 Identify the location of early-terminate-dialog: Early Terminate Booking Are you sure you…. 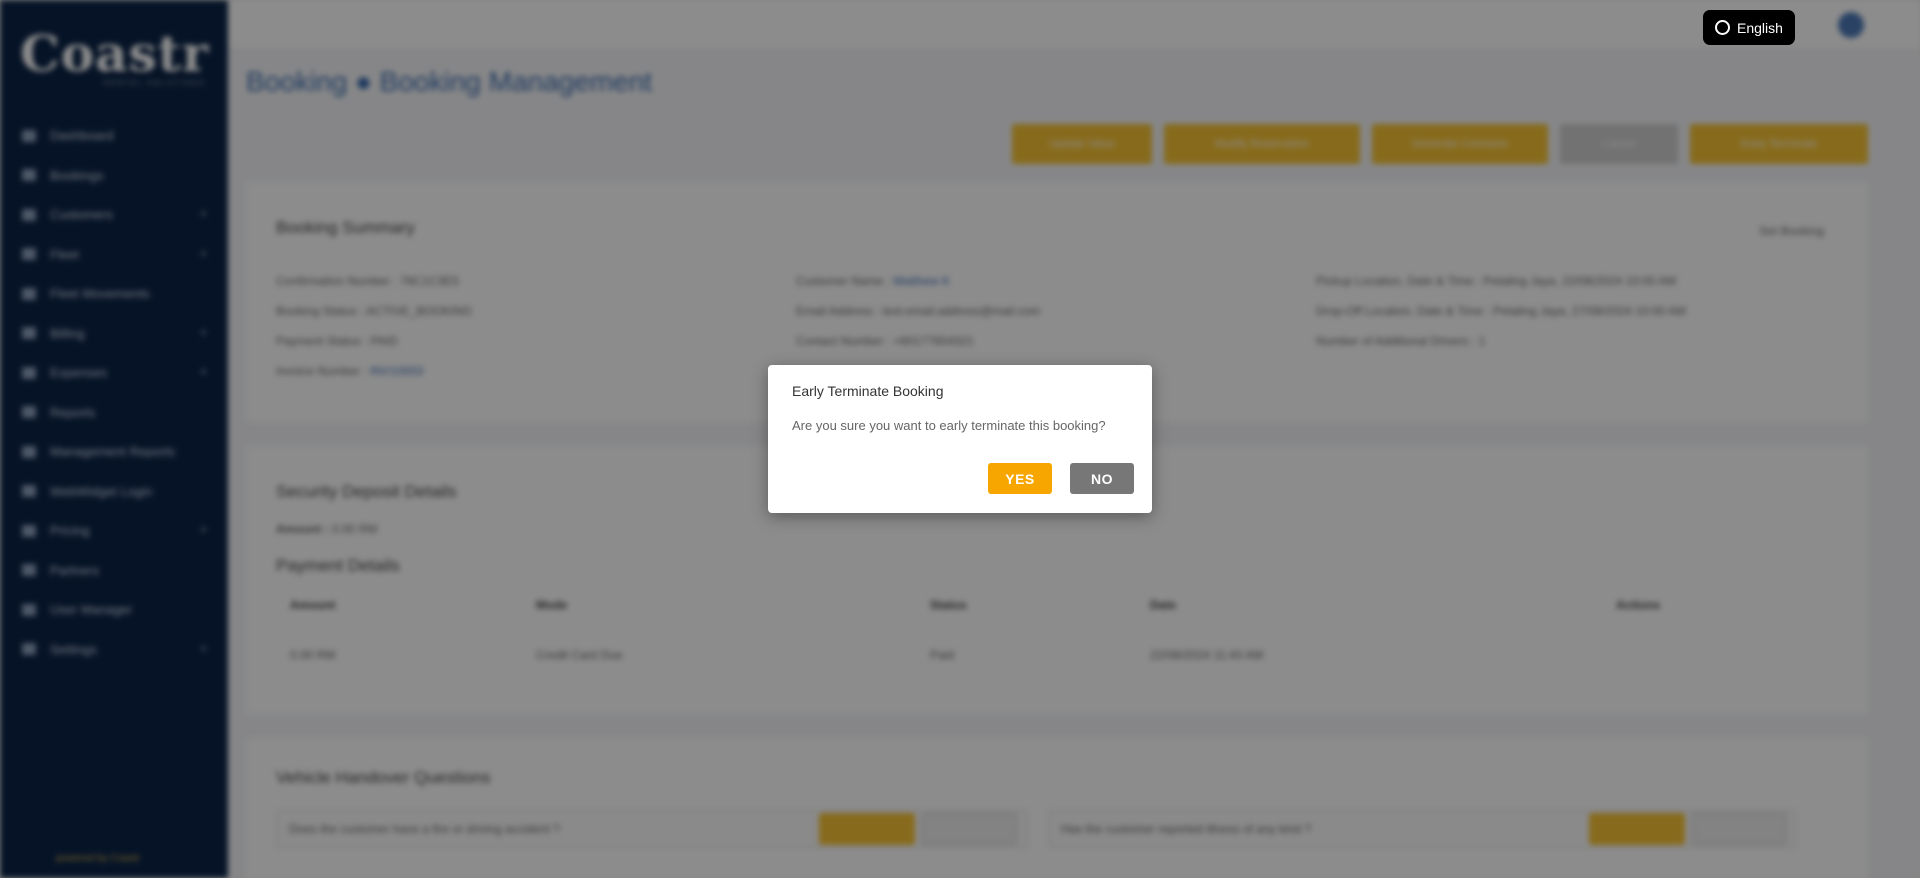
(960, 439).